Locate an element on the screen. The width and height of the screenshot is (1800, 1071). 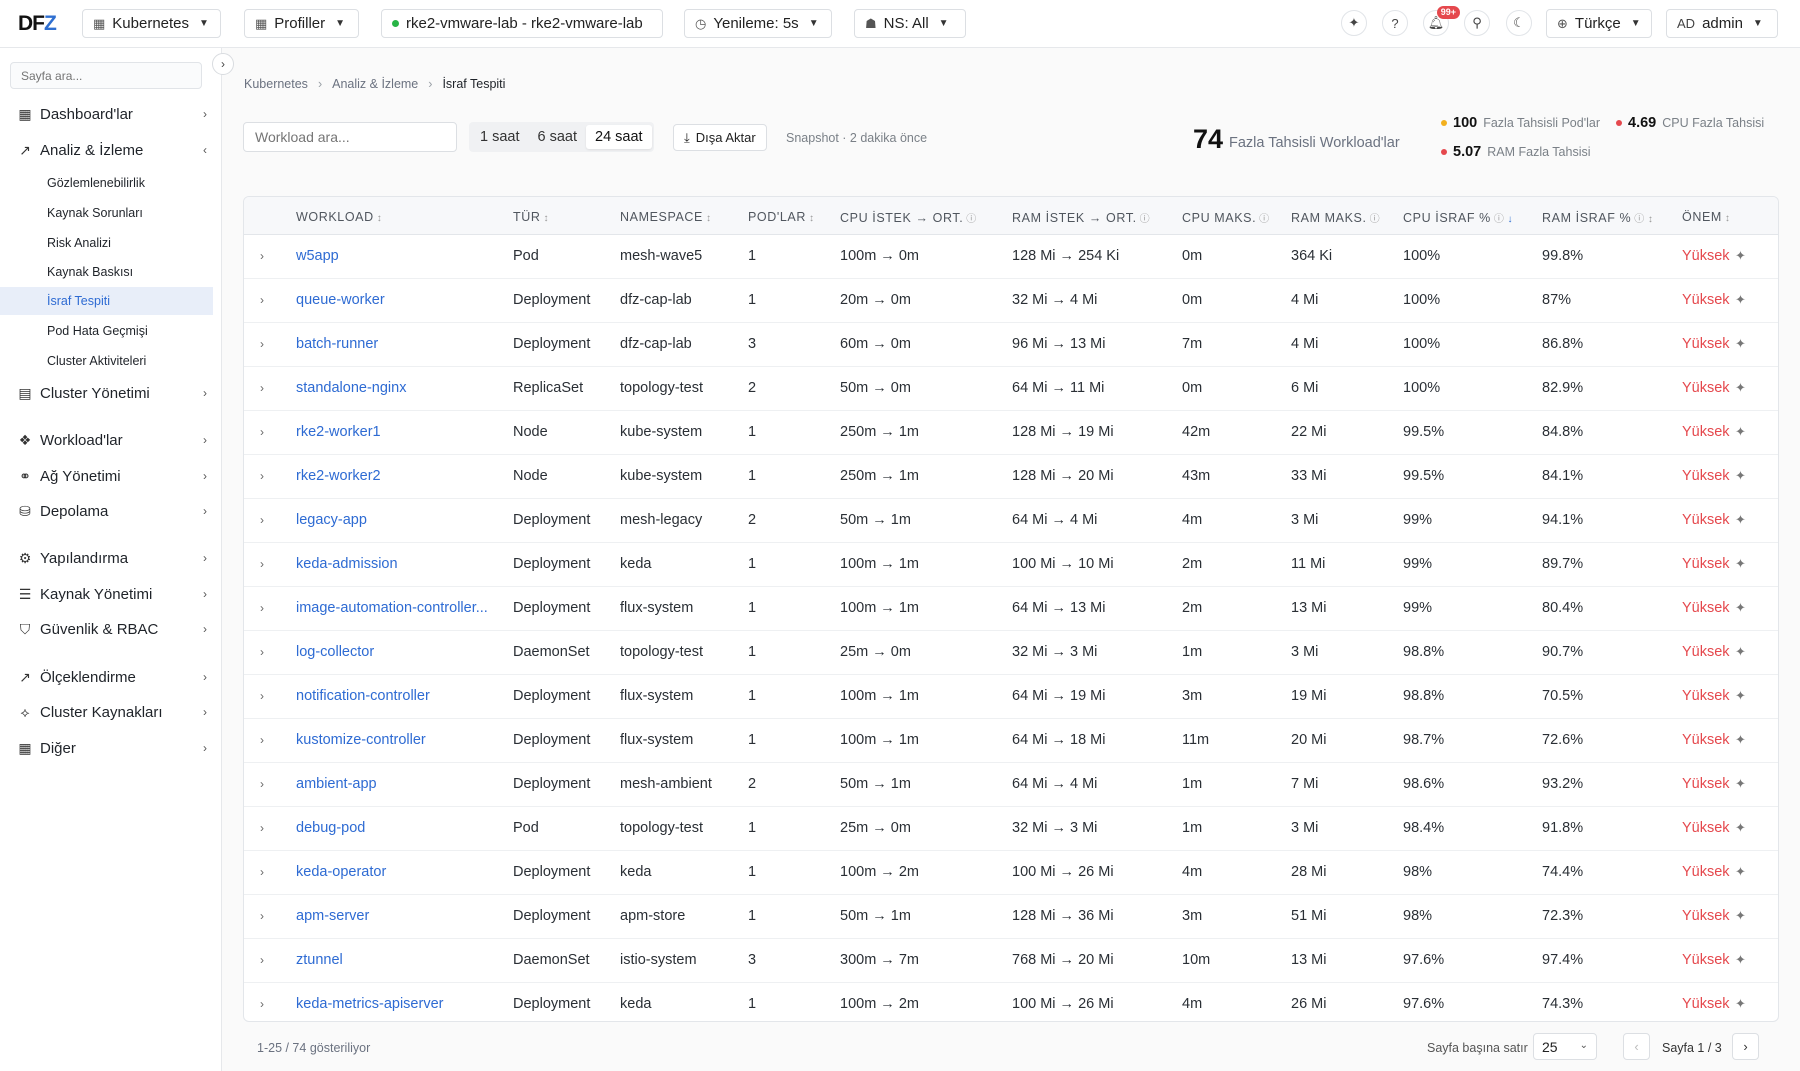
sidebar-subitem-waste-detection: İsraf Tespiti is located at coordinates (106, 301).